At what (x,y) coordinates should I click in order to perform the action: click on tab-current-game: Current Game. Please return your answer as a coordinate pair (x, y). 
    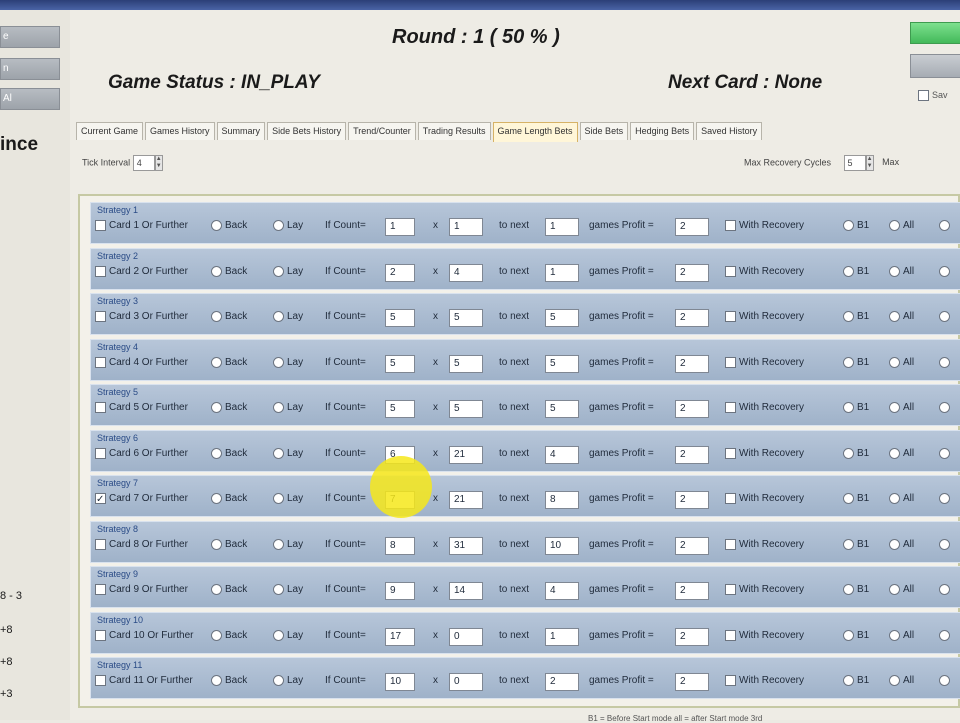
    Looking at the image, I should click on (110, 131).